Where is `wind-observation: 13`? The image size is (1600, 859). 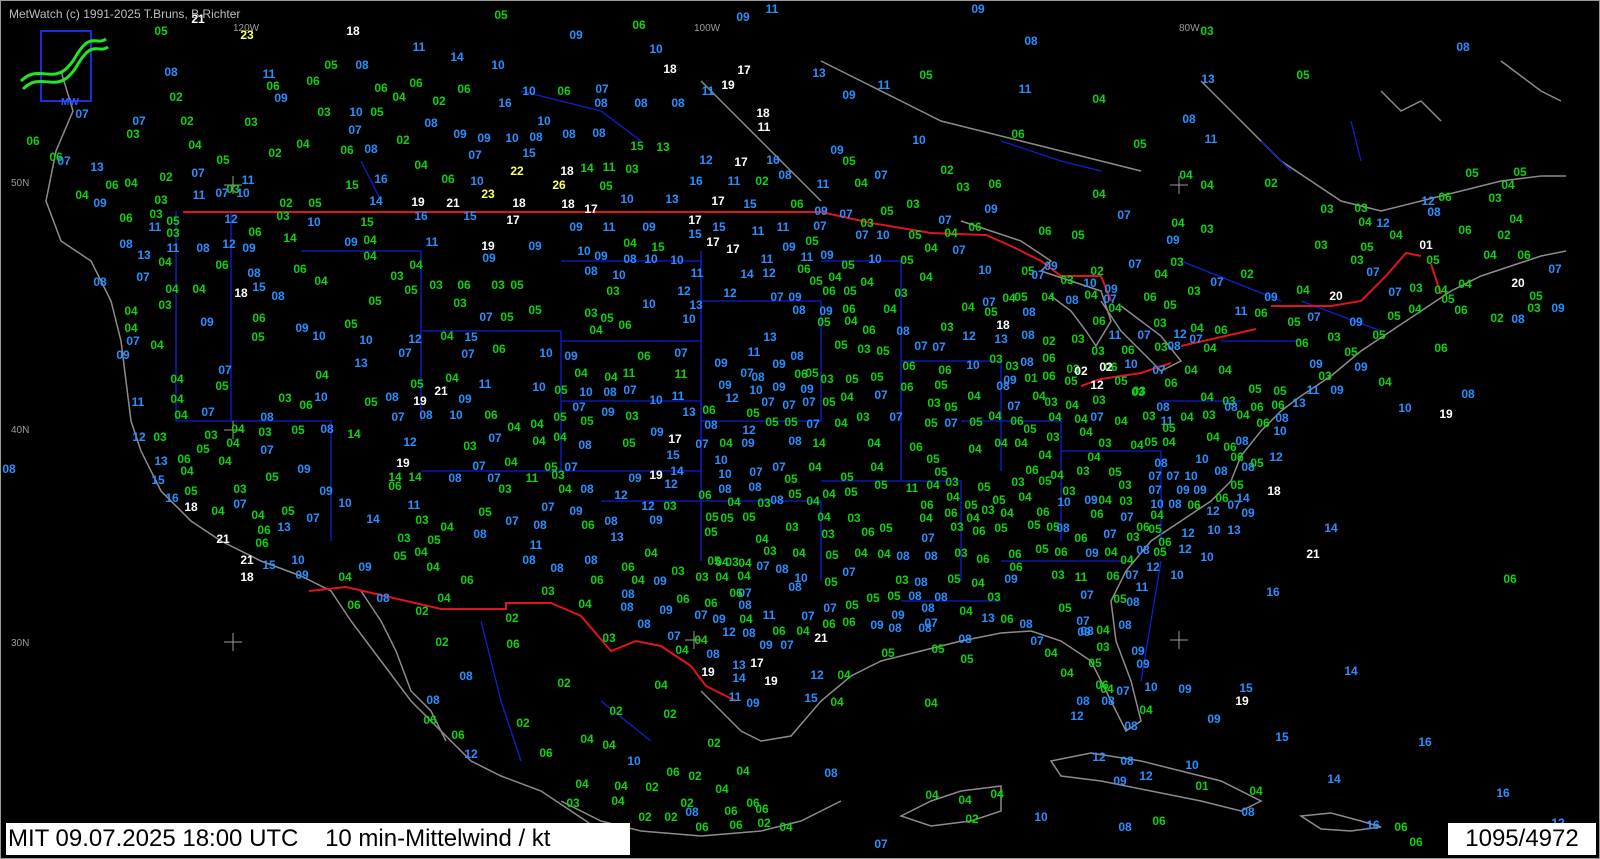 wind-observation: 13 is located at coordinates (988, 618).